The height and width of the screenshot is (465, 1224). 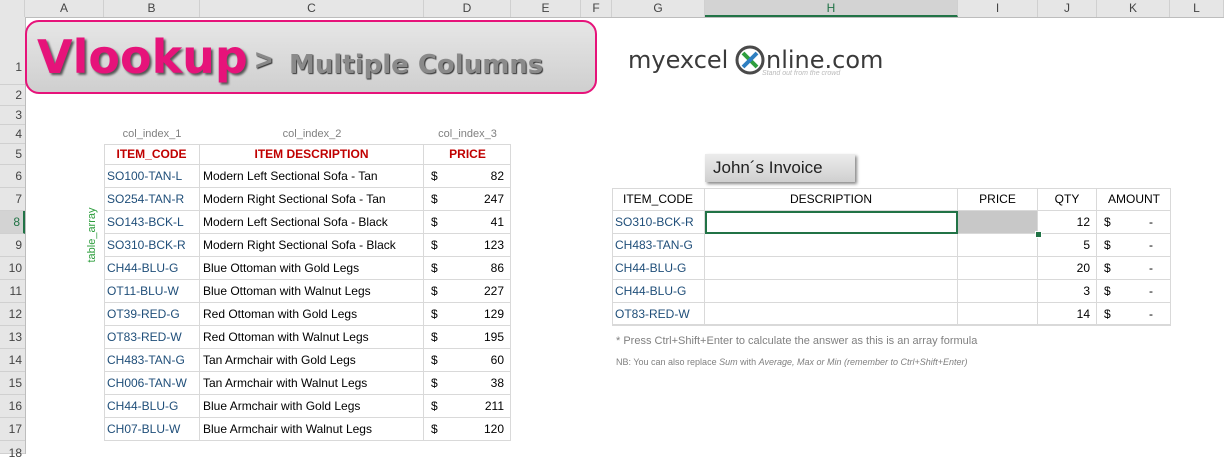 I want to click on column-header-f: F, so click(x=596, y=8).